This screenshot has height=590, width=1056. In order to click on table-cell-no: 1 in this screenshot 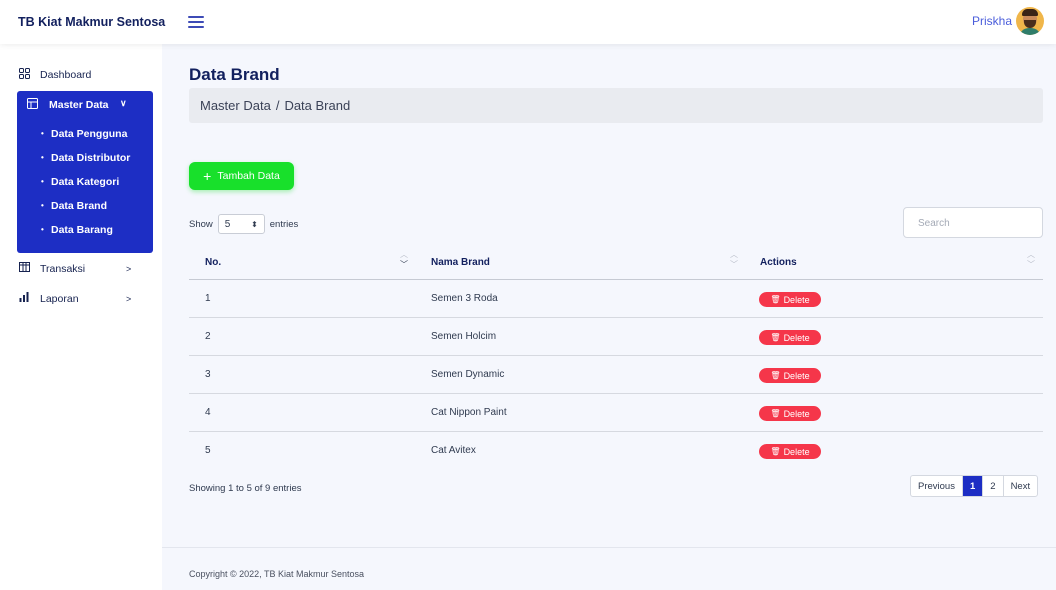, I will do `click(208, 298)`.